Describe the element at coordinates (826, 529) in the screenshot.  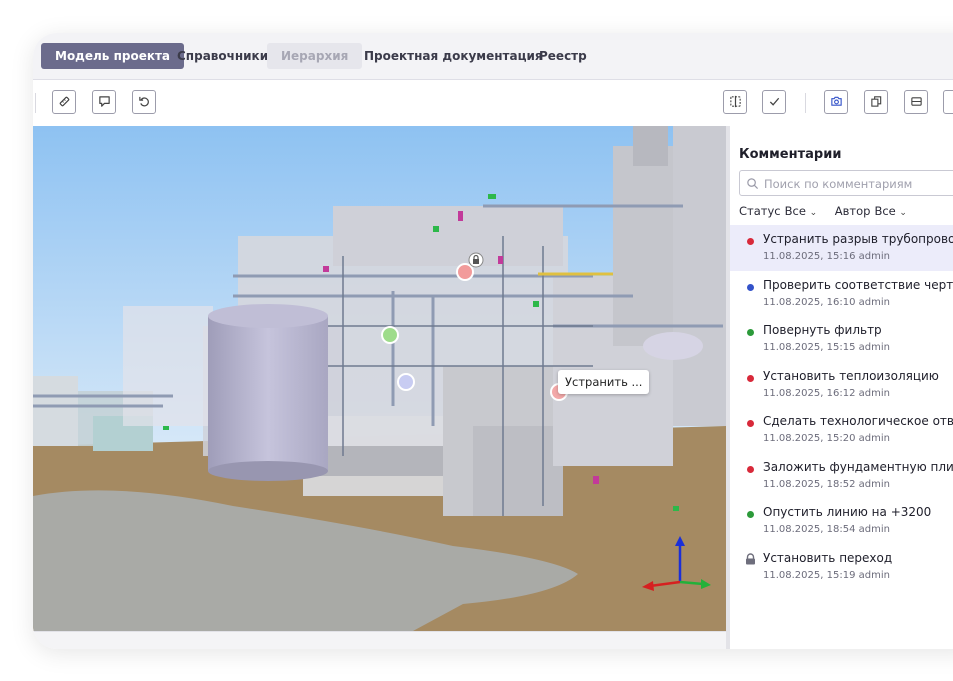
I see `comment-meta: 11.08.2025, 18:54 admin` at that location.